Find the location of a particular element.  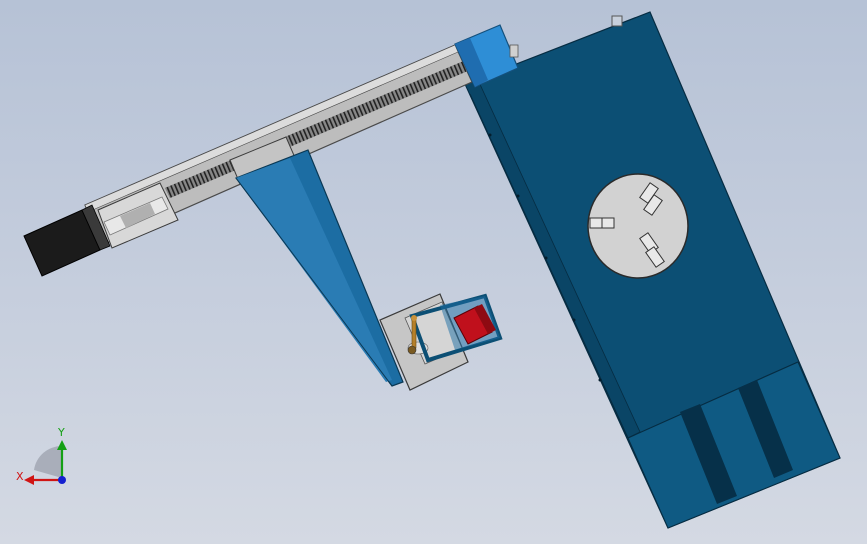

y-axis-label: Y is located at coordinates (61, 432).